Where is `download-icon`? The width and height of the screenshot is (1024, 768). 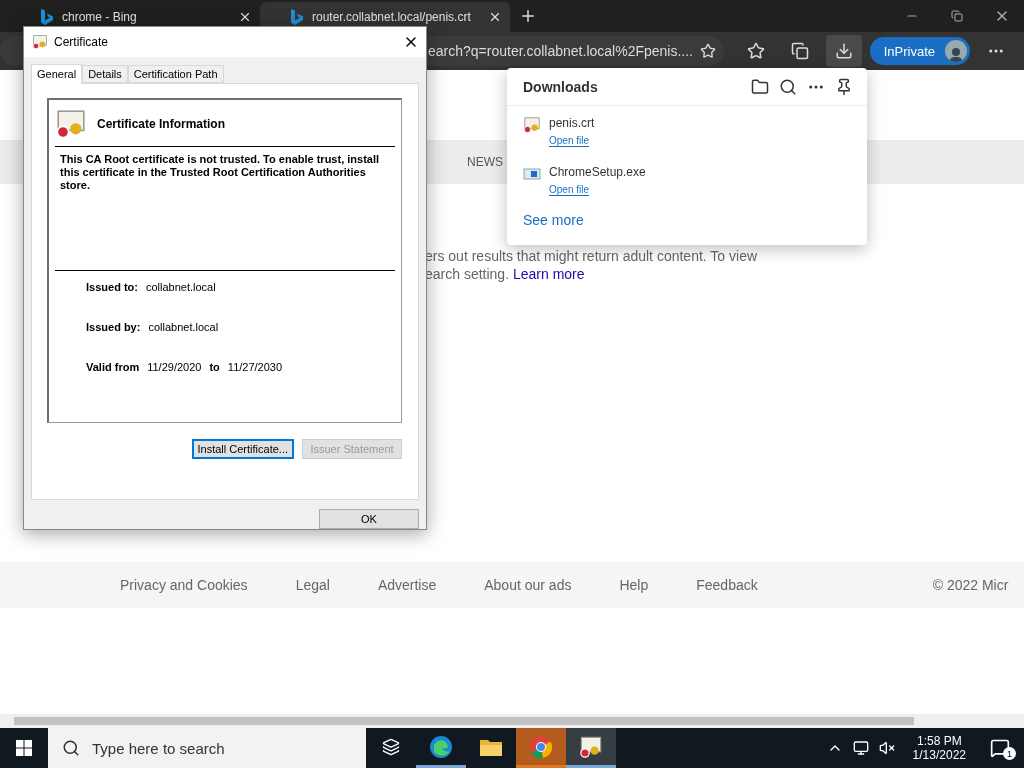
download-icon is located at coordinates (843, 51).